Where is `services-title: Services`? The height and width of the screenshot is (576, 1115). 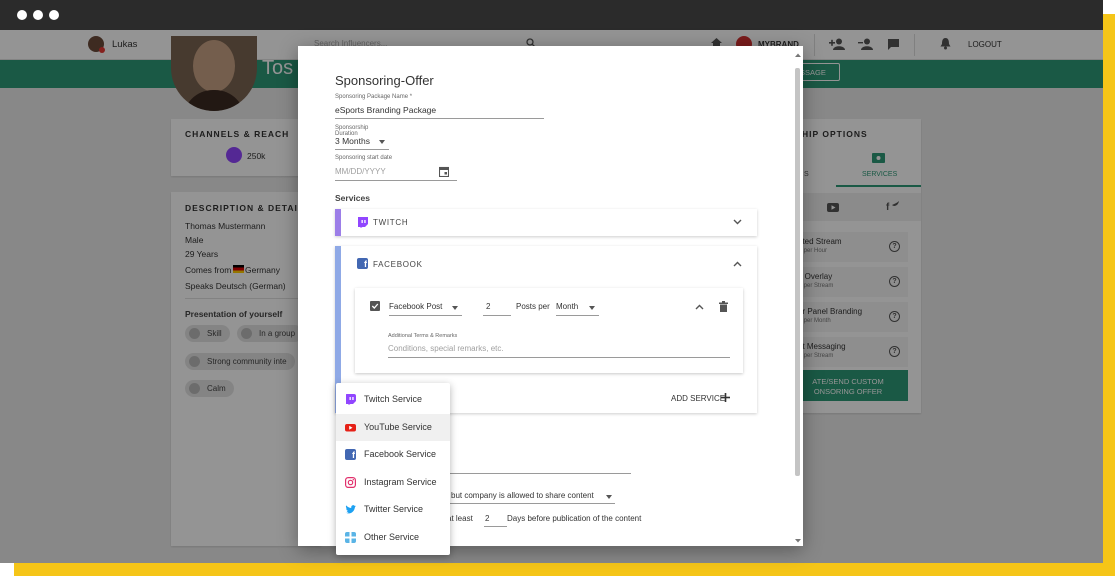 services-title: Services is located at coordinates (352, 198).